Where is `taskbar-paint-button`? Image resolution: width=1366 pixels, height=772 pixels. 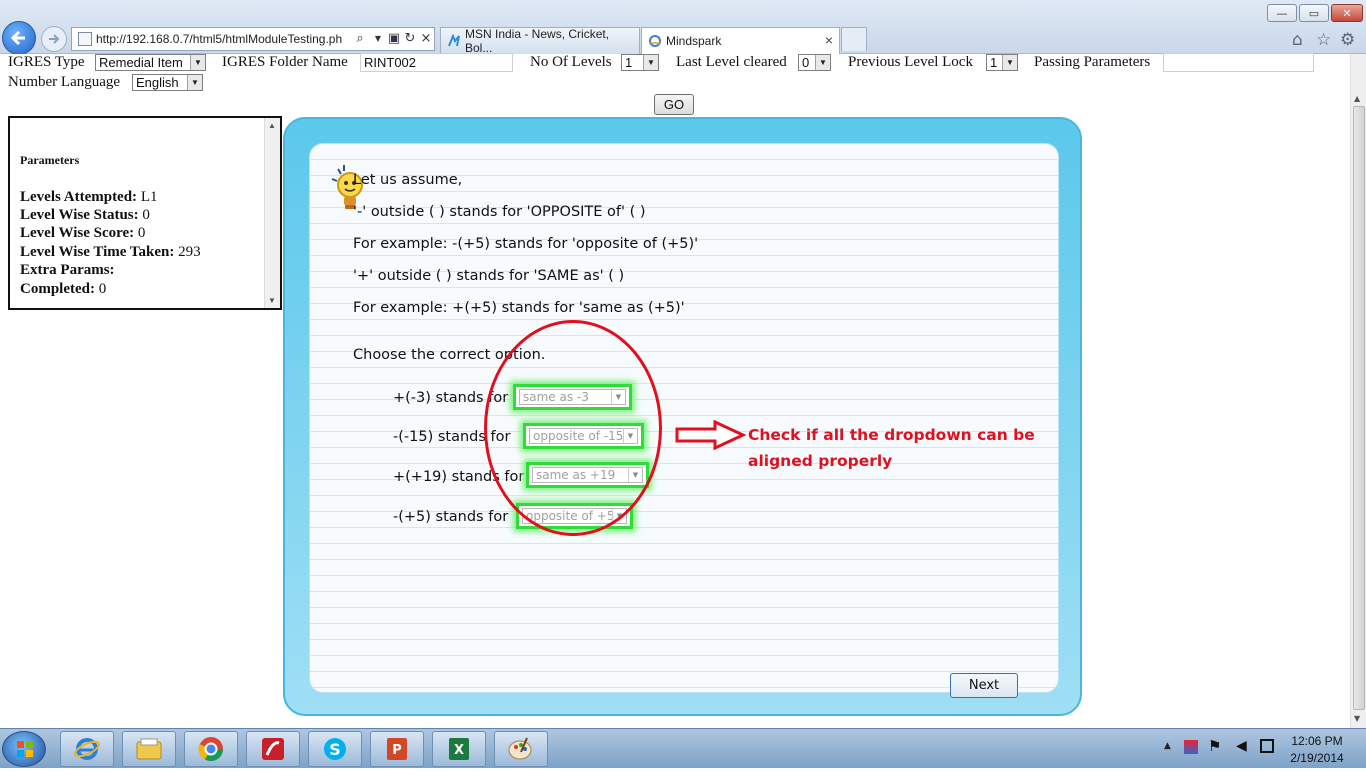 taskbar-paint-button is located at coordinates (521, 749).